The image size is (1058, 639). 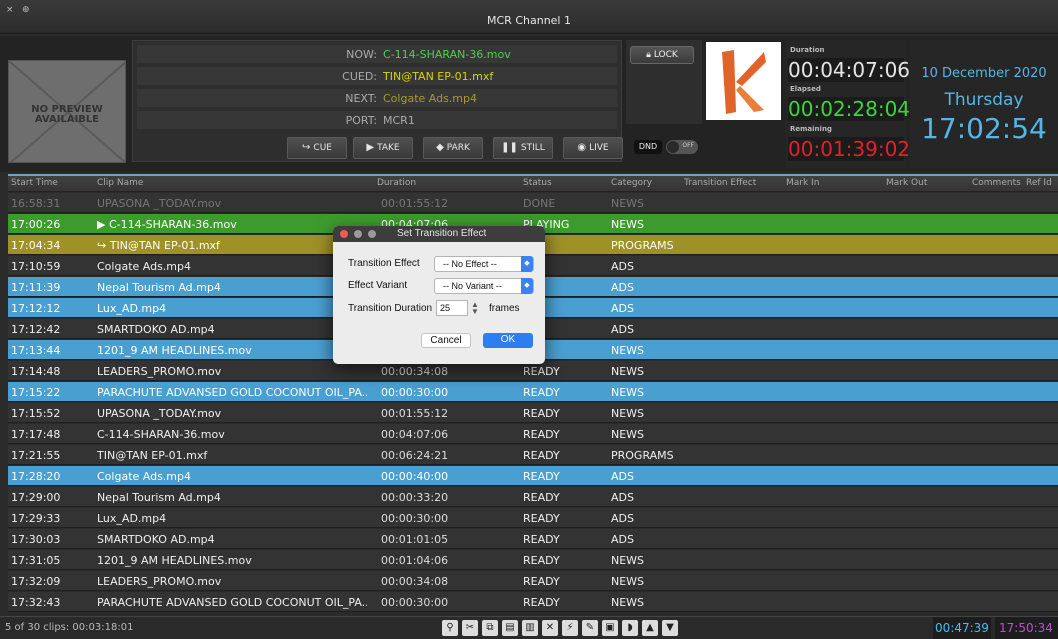 I want to click on elapsed-label: Elapsed, so click(x=805, y=89).